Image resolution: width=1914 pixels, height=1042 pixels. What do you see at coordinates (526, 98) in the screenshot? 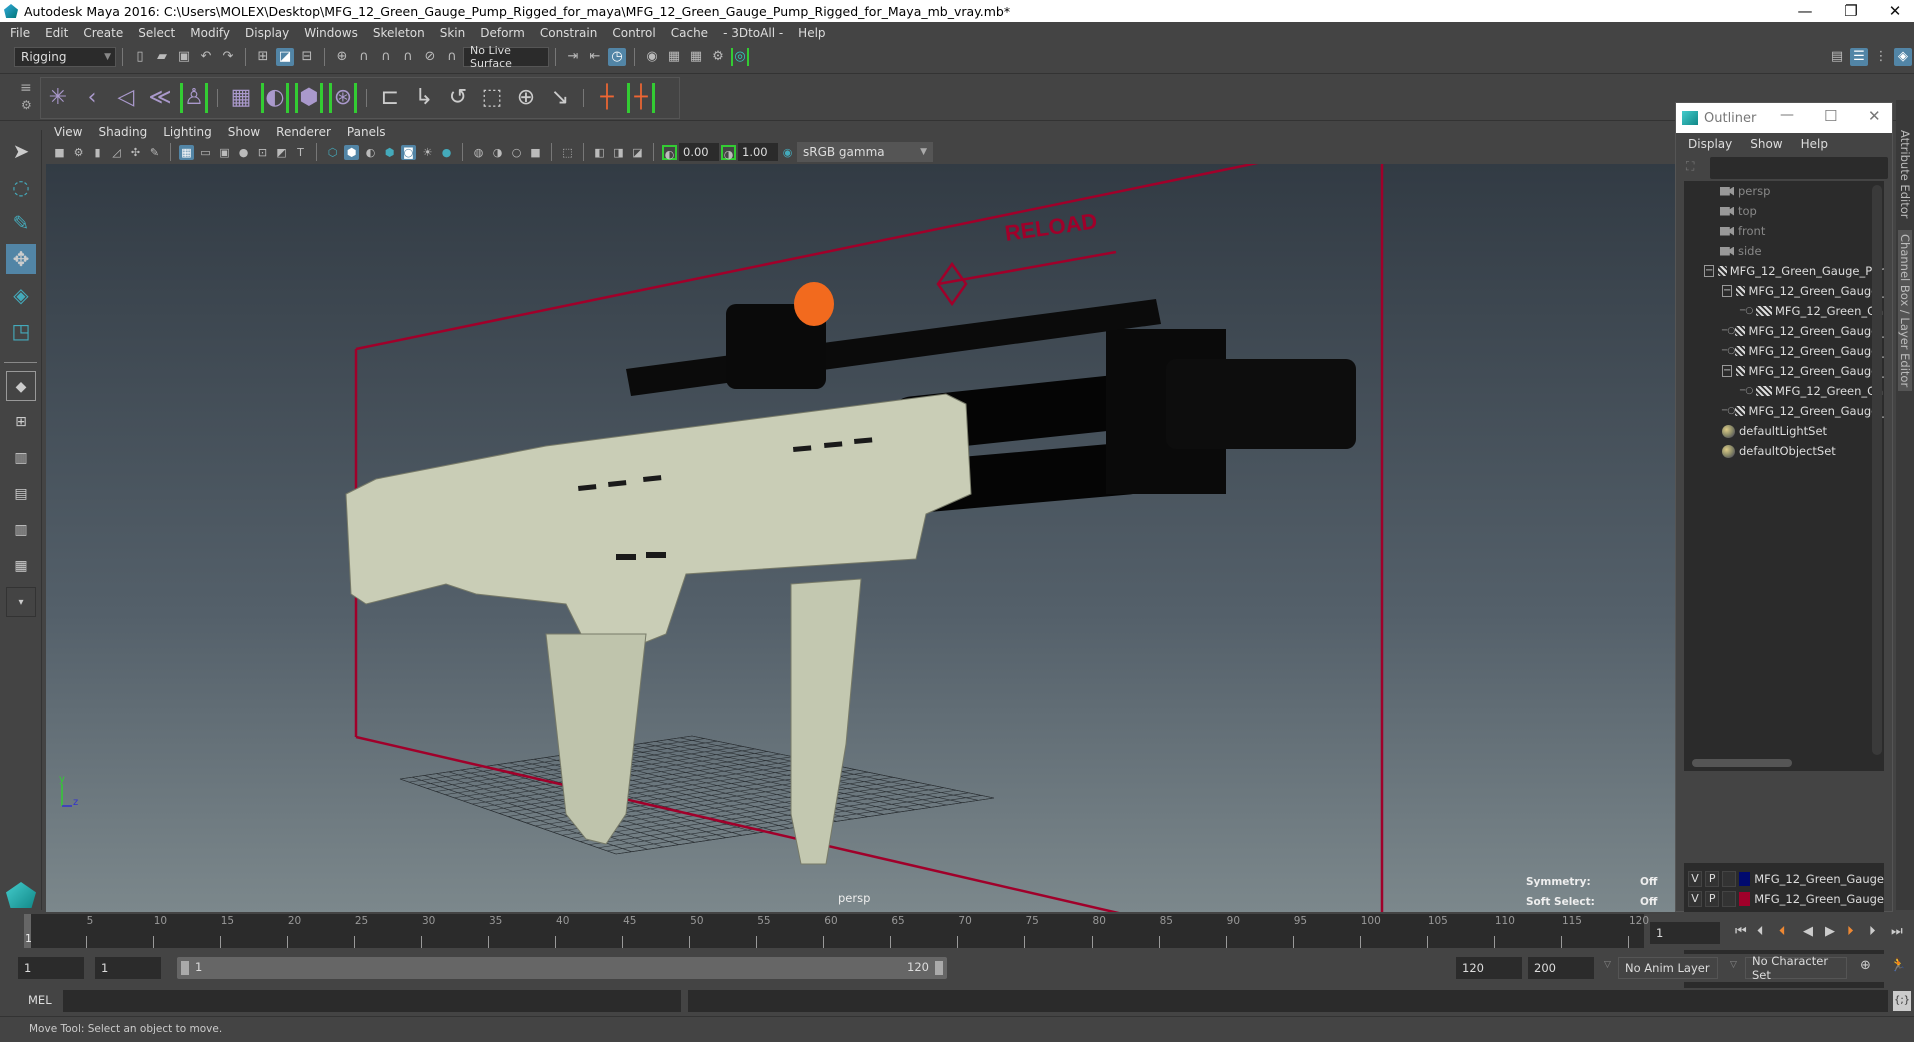
I see `aim-constraint-icon: ⊕` at bounding box center [526, 98].